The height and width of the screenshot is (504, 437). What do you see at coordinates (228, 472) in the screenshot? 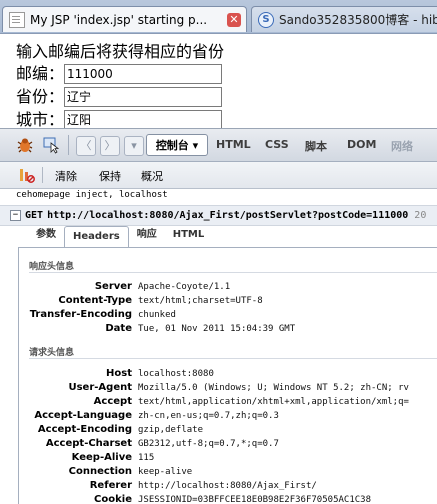
I see `request-header-row: Connection keep-alive` at bounding box center [228, 472].